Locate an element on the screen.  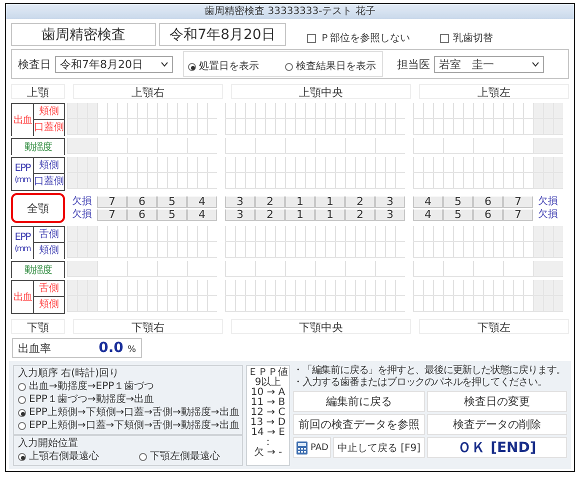
instruction-note: ・入力する歯番またはブロックのパネルを押してください。 is located at coordinates (420, 383).